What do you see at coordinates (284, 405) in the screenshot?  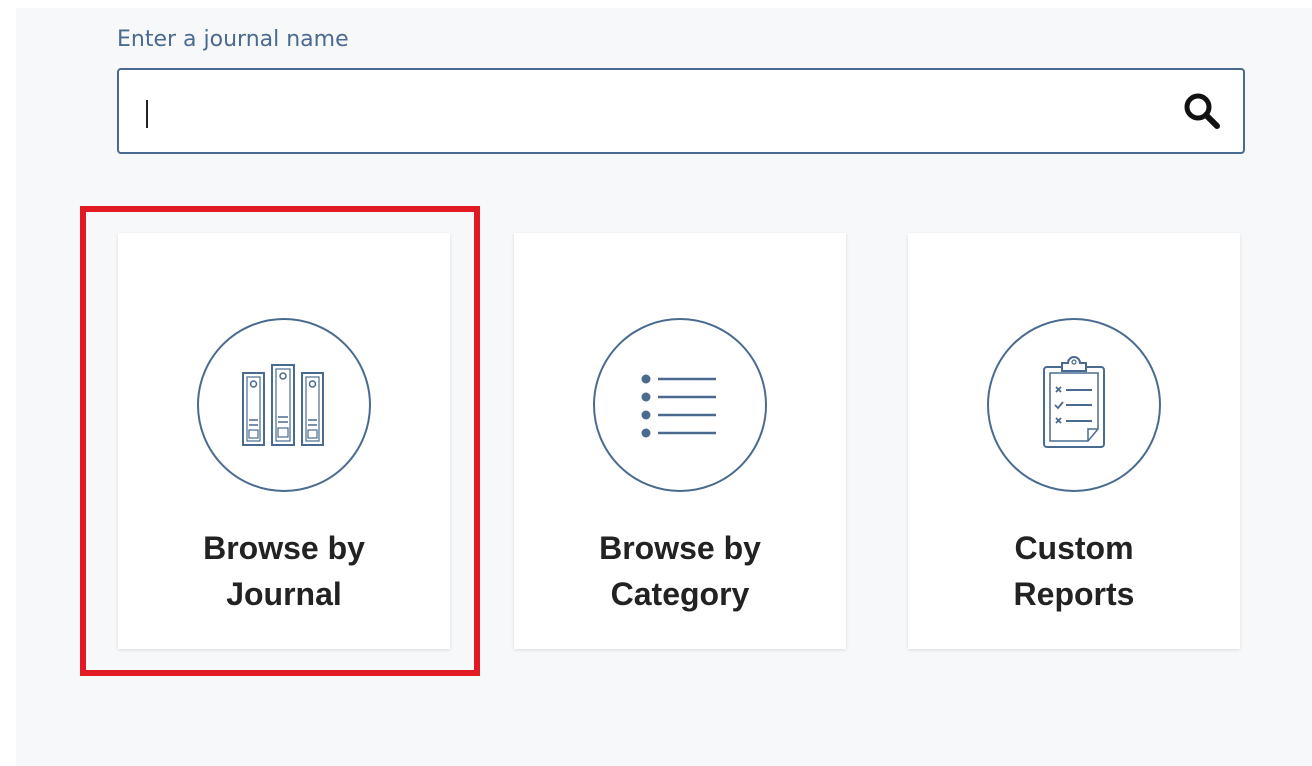 I see `binders-icon` at bounding box center [284, 405].